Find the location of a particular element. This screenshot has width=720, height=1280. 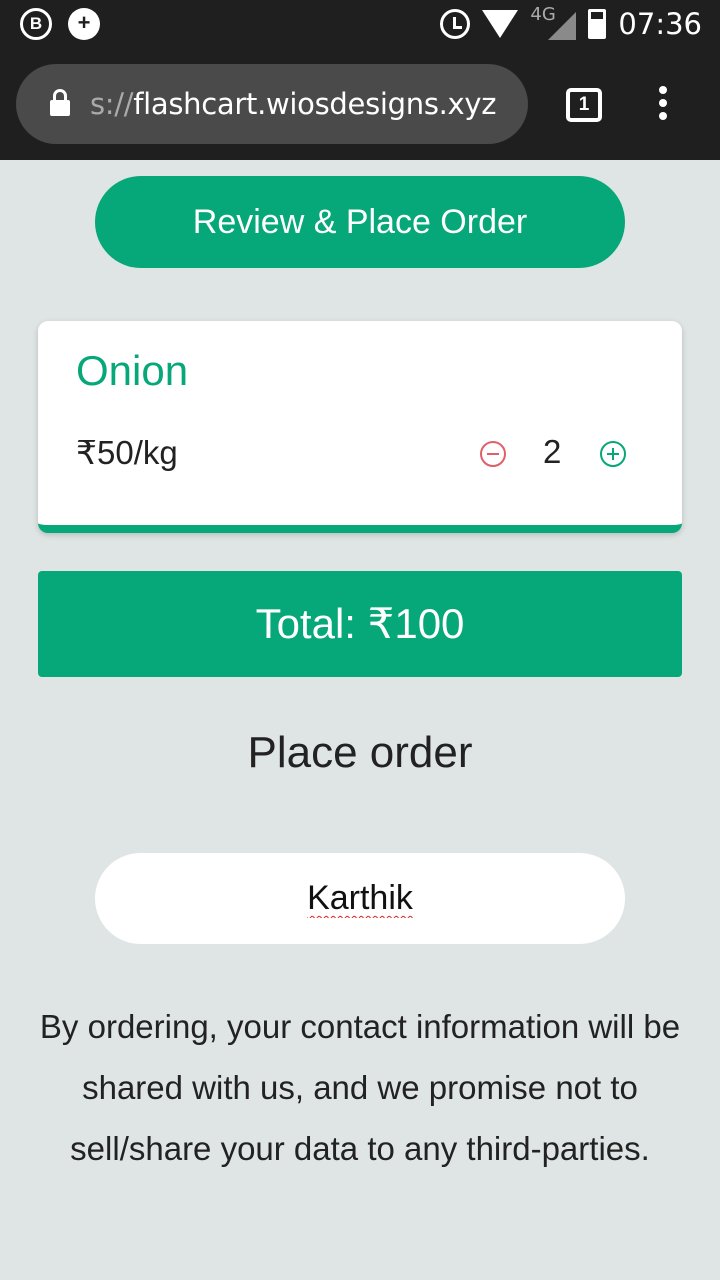

url-host: flashcart.wiosdesigns.xyz is located at coordinates (315, 104).